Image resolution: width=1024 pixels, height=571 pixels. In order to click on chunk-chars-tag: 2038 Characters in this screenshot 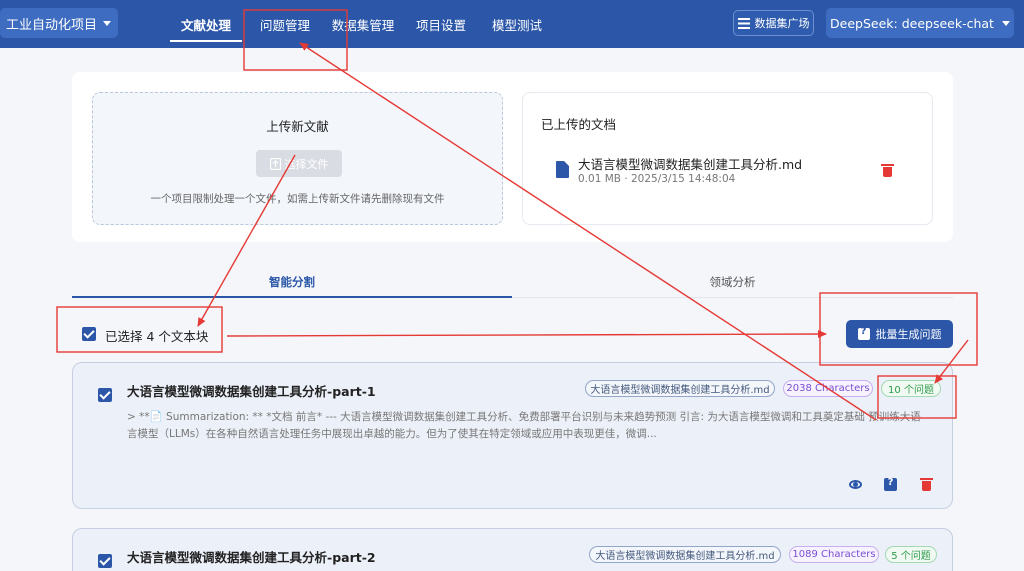, I will do `click(828, 388)`.